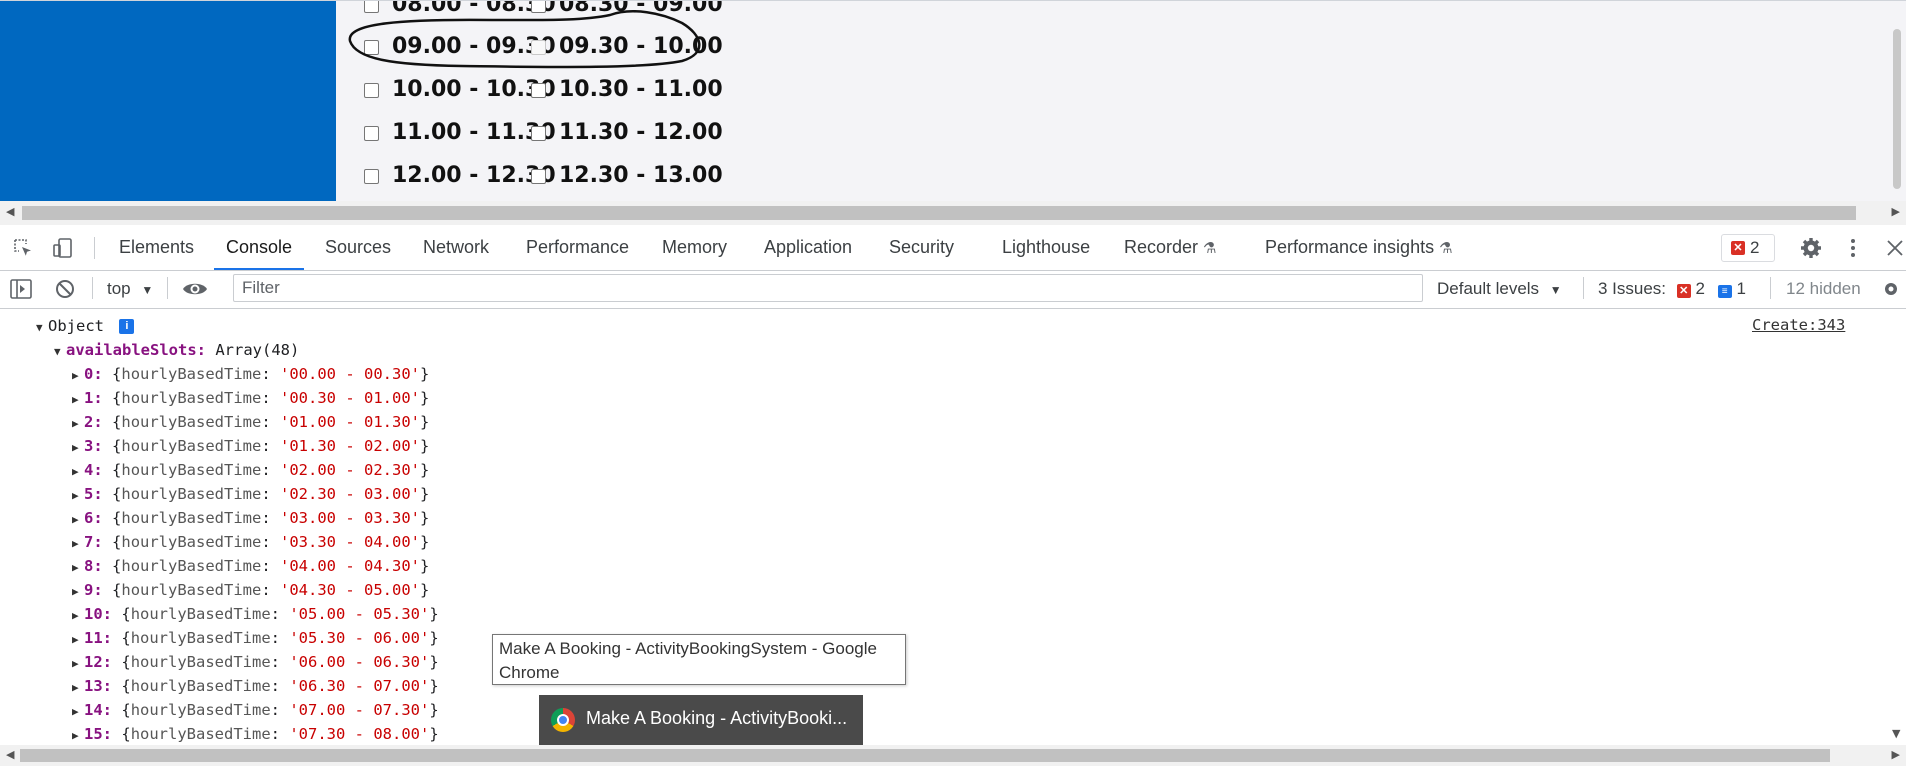 The image size is (1906, 766). Describe the element at coordinates (350, 566) in the screenshot. I see `entry-value: '04.00 - 04.30'` at that location.